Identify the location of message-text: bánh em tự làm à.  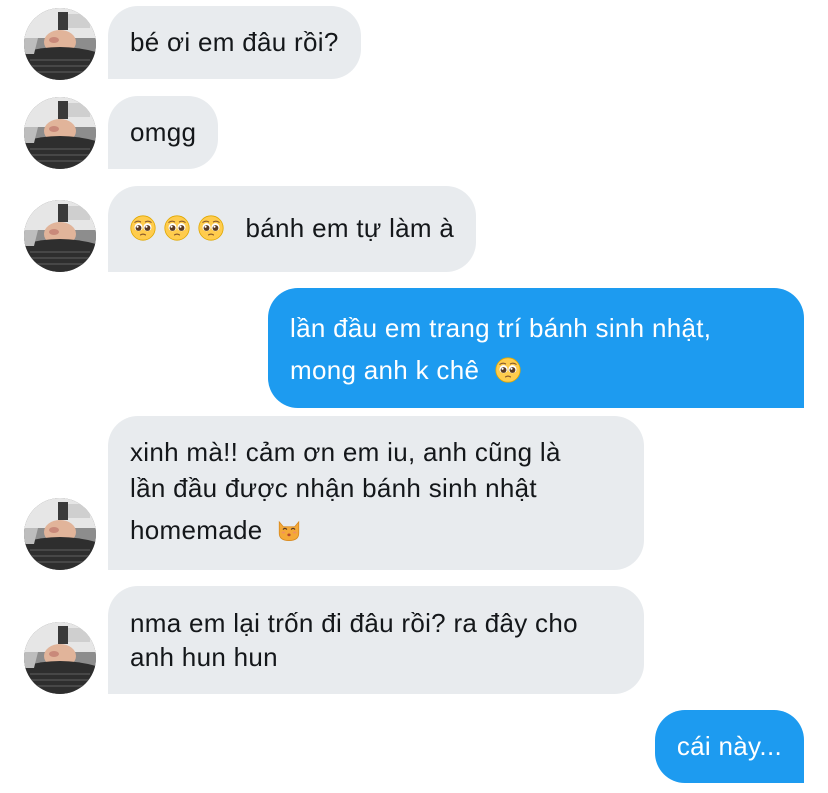
(350, 228).